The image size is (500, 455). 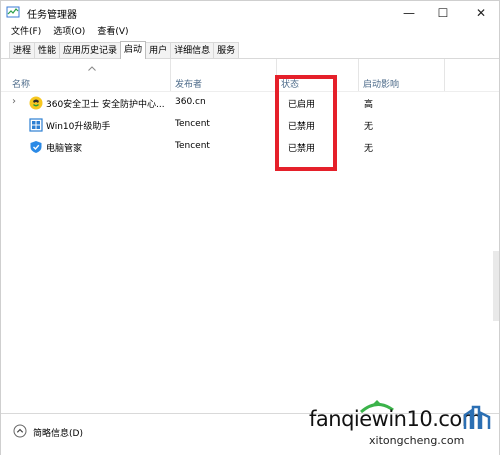 I want to click on window-title: 任务管理器, so click(x=52, y=15).